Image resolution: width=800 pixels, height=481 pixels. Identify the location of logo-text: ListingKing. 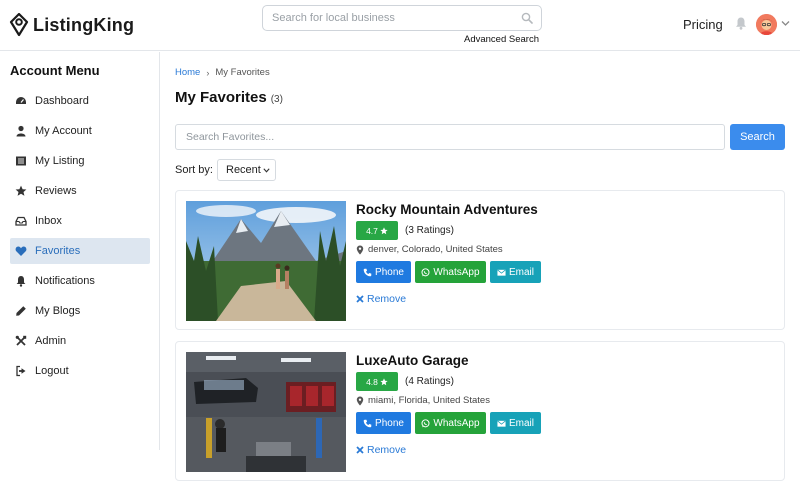
(84, 24).